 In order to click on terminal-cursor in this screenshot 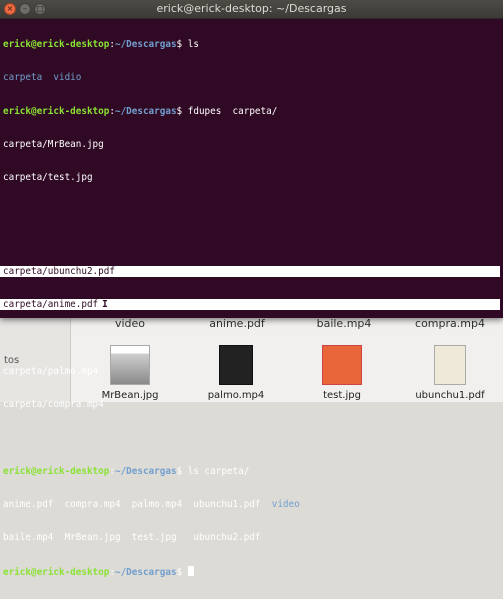, I will do `click(190, 570)`.